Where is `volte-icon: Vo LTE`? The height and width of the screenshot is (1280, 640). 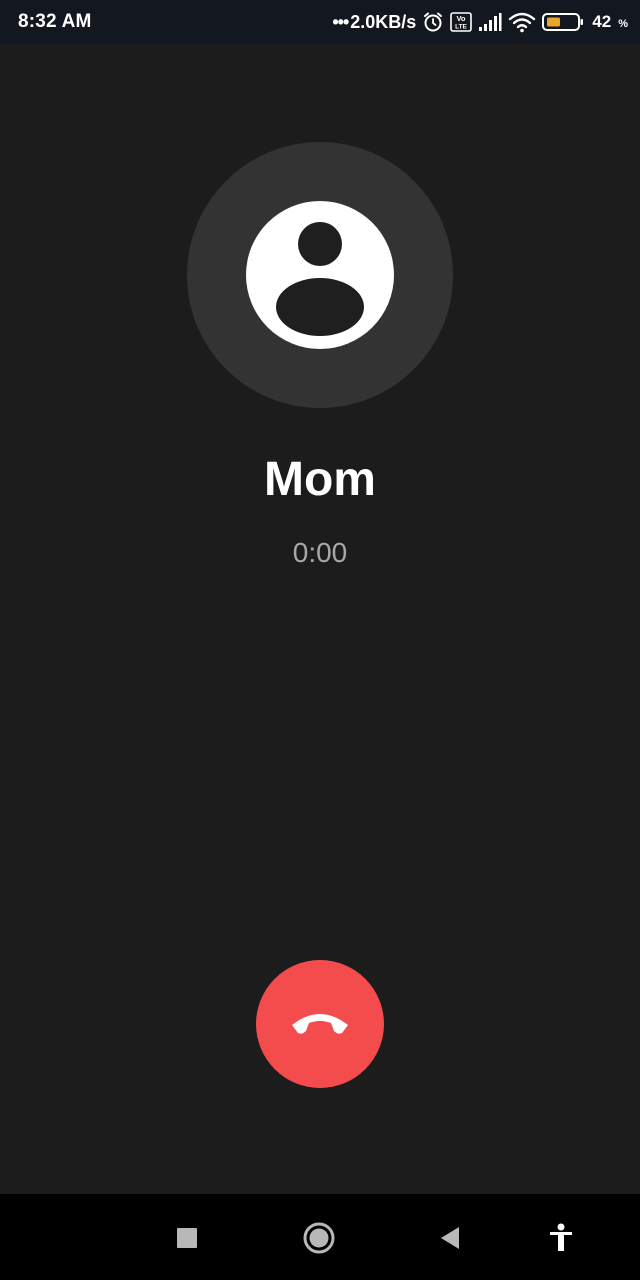
volte-icon: Vo LTE is located at coordinates (461, 22).